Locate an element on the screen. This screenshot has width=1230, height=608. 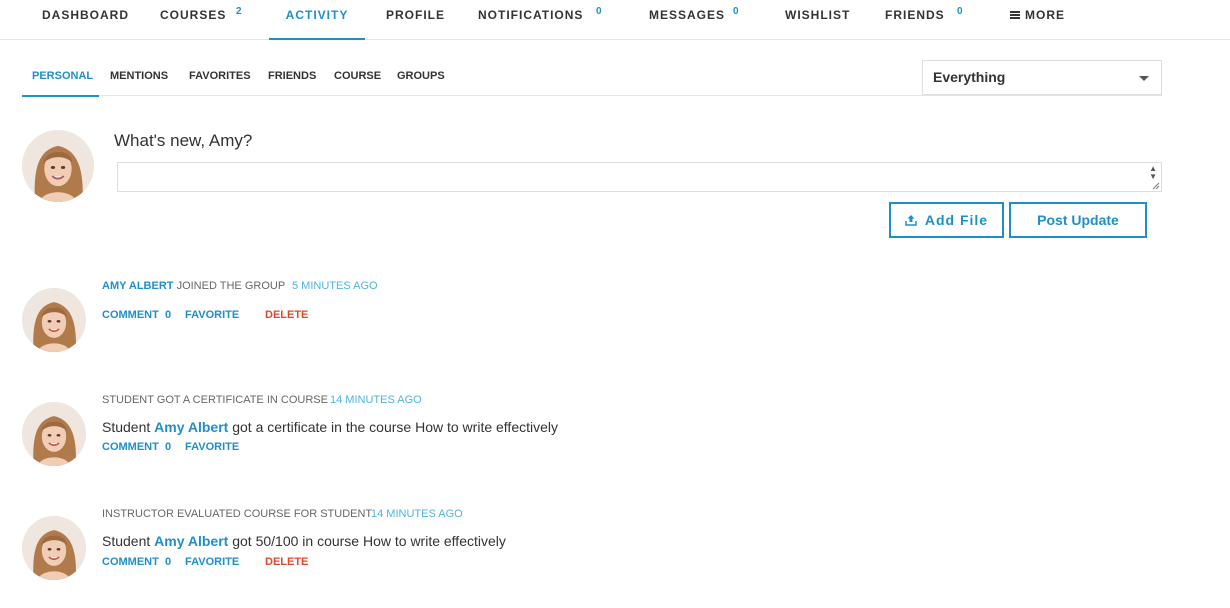
nav-friends: FRIENDS 0 is located at coordinates (924, 20).